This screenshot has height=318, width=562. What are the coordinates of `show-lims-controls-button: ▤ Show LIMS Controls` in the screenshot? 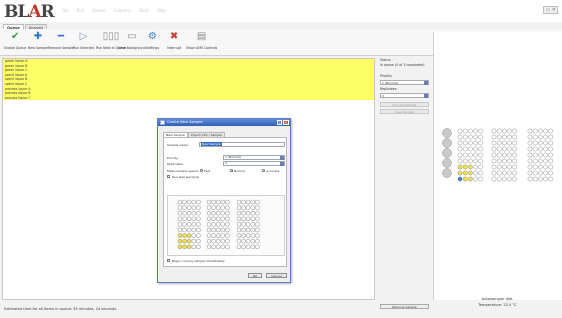 It's located at (201, 40).